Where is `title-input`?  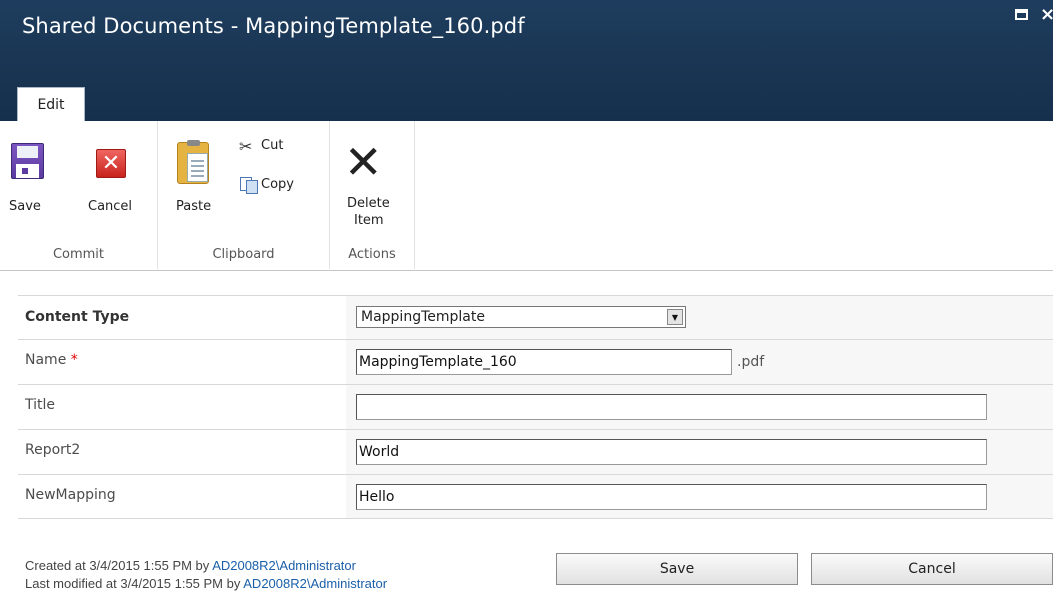
title-input is located at coordinates (671, 407).